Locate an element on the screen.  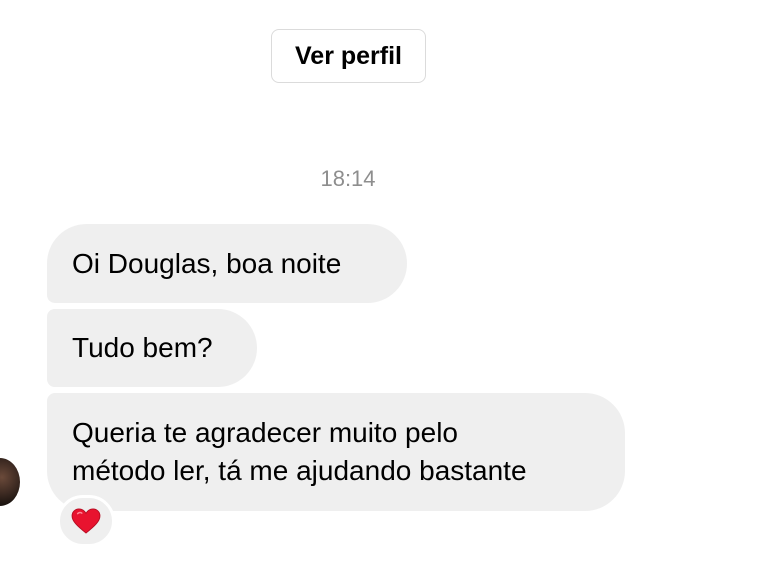
heart-icon is located at coordinates (86, 521).